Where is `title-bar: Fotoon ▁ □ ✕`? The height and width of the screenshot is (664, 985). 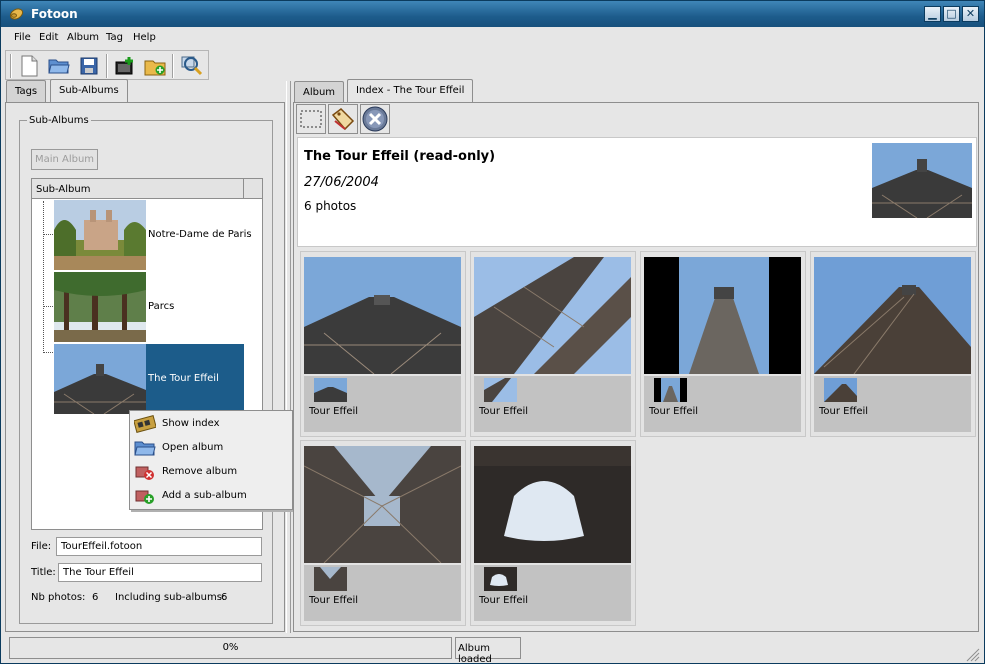
title-bar: Fotoon ▁ □ ✕ is located at coordinates (492, 14).